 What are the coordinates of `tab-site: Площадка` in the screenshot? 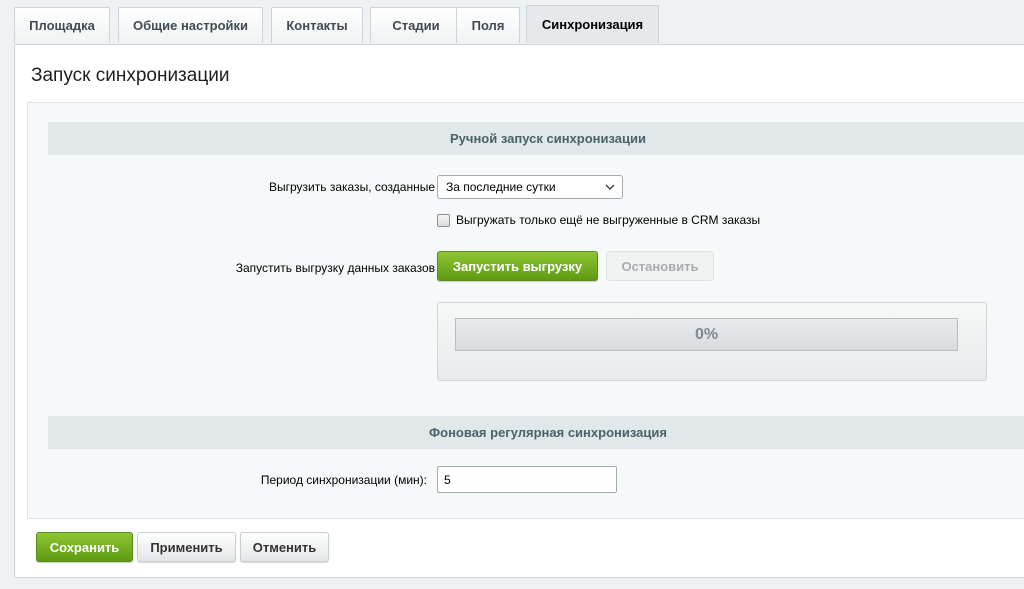 It's located at (62, 25).